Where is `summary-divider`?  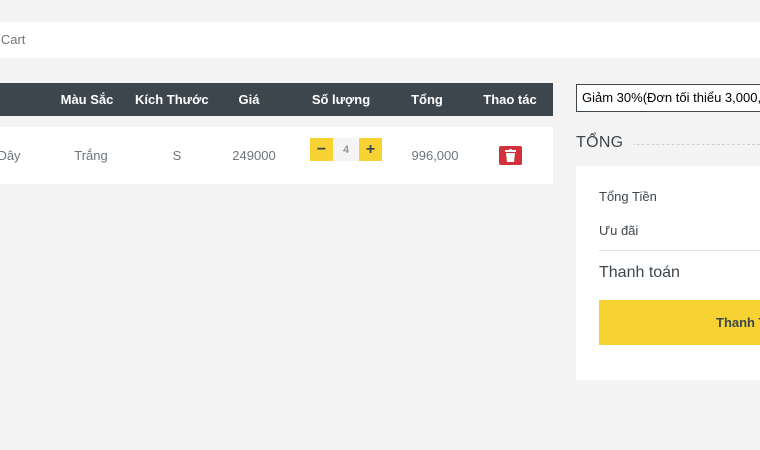 summary-divider is located at coordinates (679, 250).